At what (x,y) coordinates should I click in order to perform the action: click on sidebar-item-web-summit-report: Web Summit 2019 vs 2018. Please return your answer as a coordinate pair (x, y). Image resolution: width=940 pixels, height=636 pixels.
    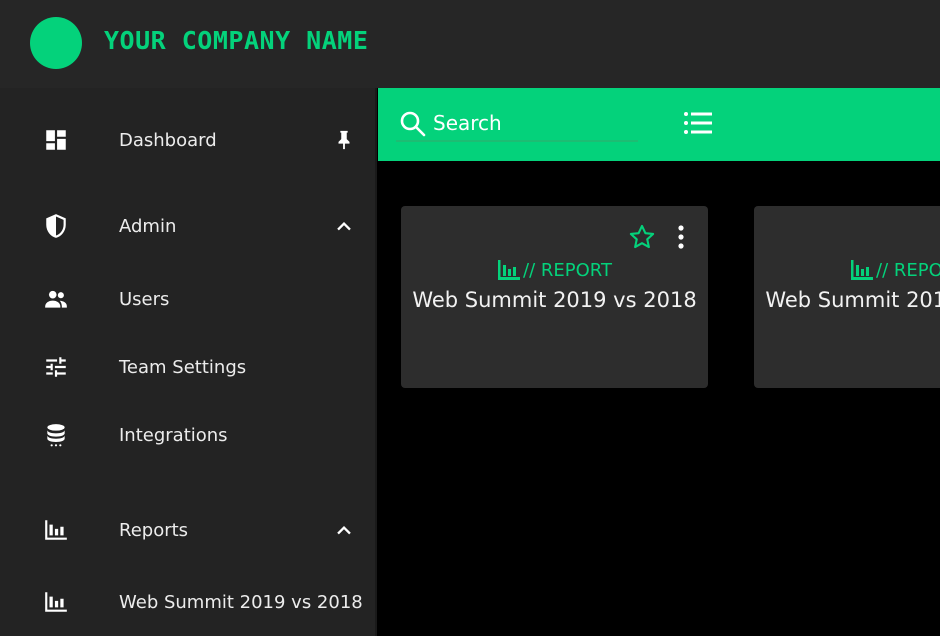
    Looking at the image, I should click on (187, 602).